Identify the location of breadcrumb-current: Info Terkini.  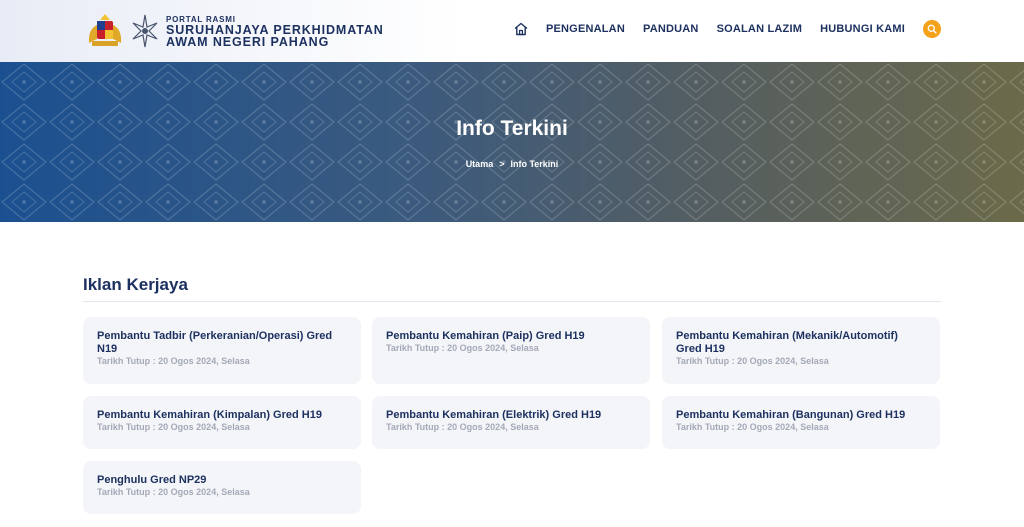
(534, 164).